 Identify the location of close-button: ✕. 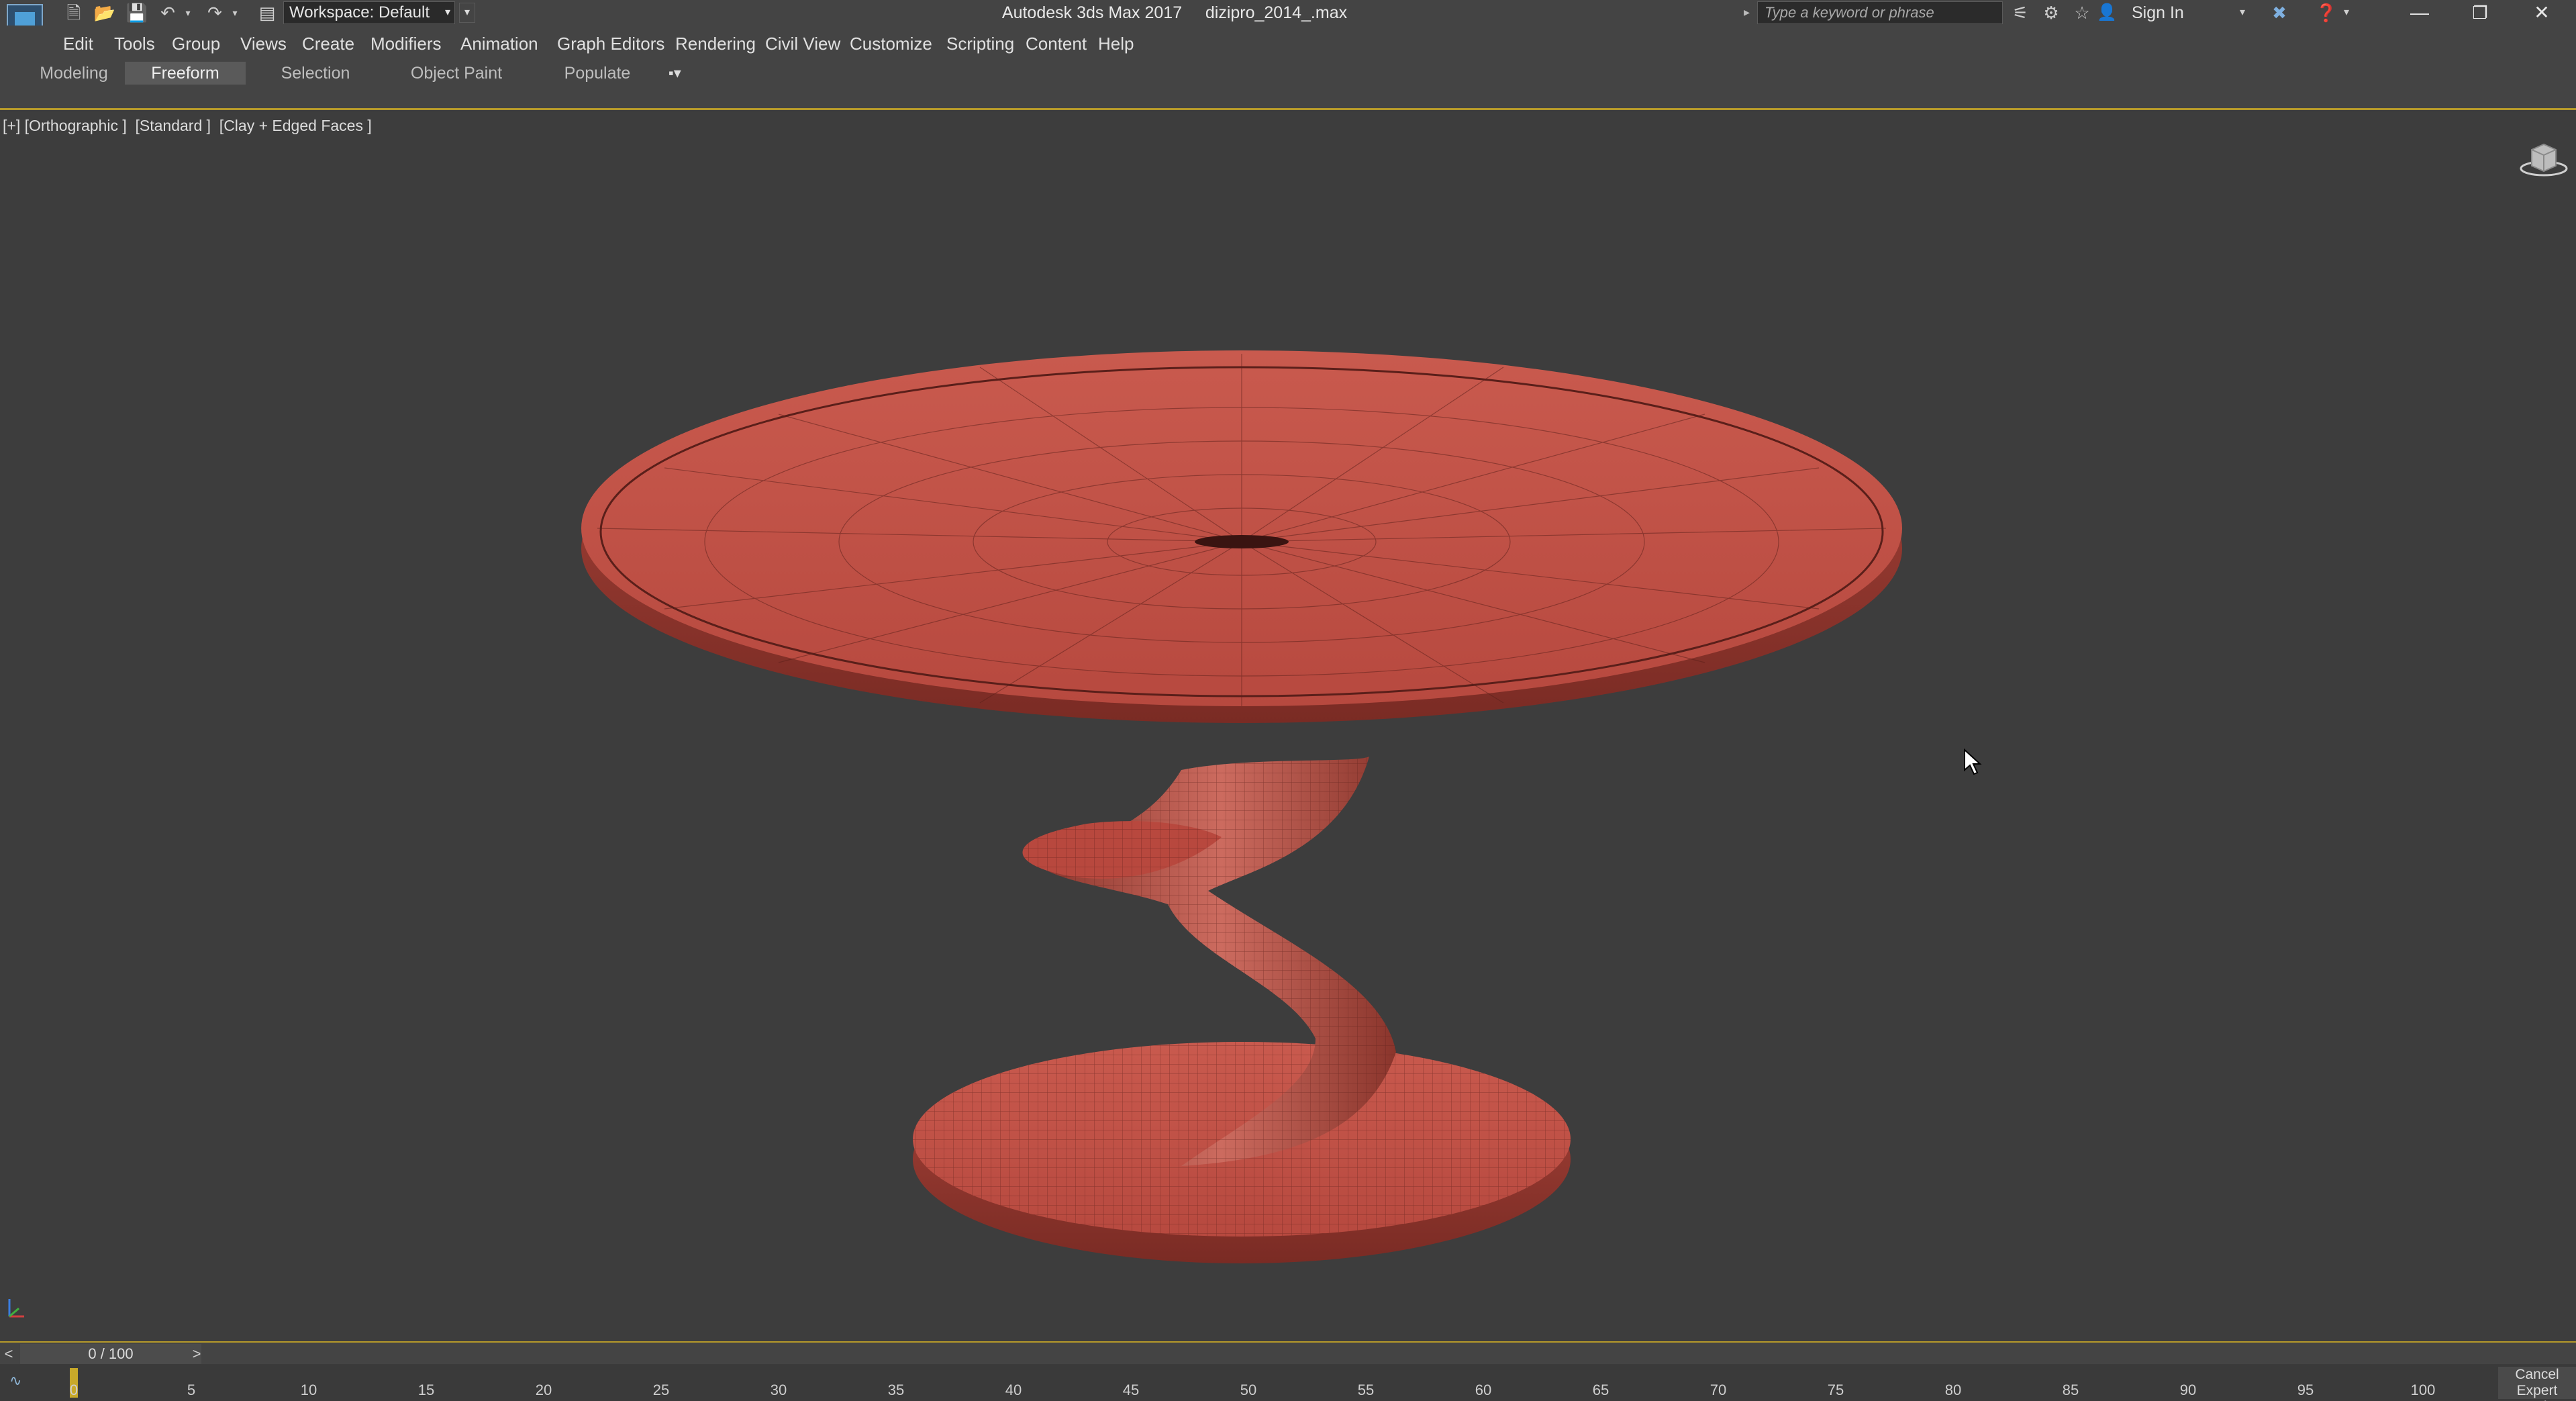
(2542, 13).